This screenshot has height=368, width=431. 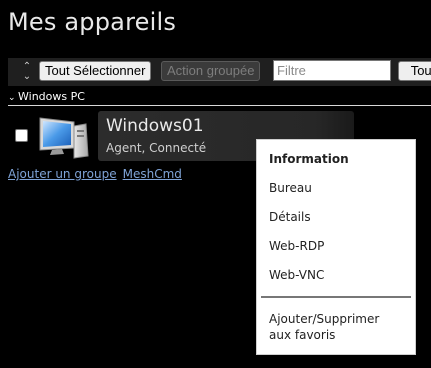 I want to click on menu-item-bureau: Bureau, so click(x=290, y=188).